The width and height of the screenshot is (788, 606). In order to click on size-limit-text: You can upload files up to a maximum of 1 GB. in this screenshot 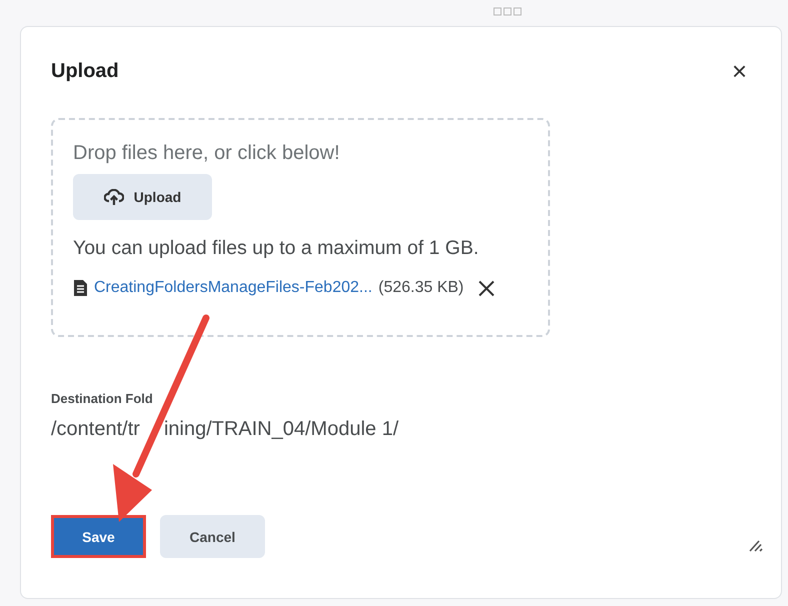, I will do `click(276, 248)`.